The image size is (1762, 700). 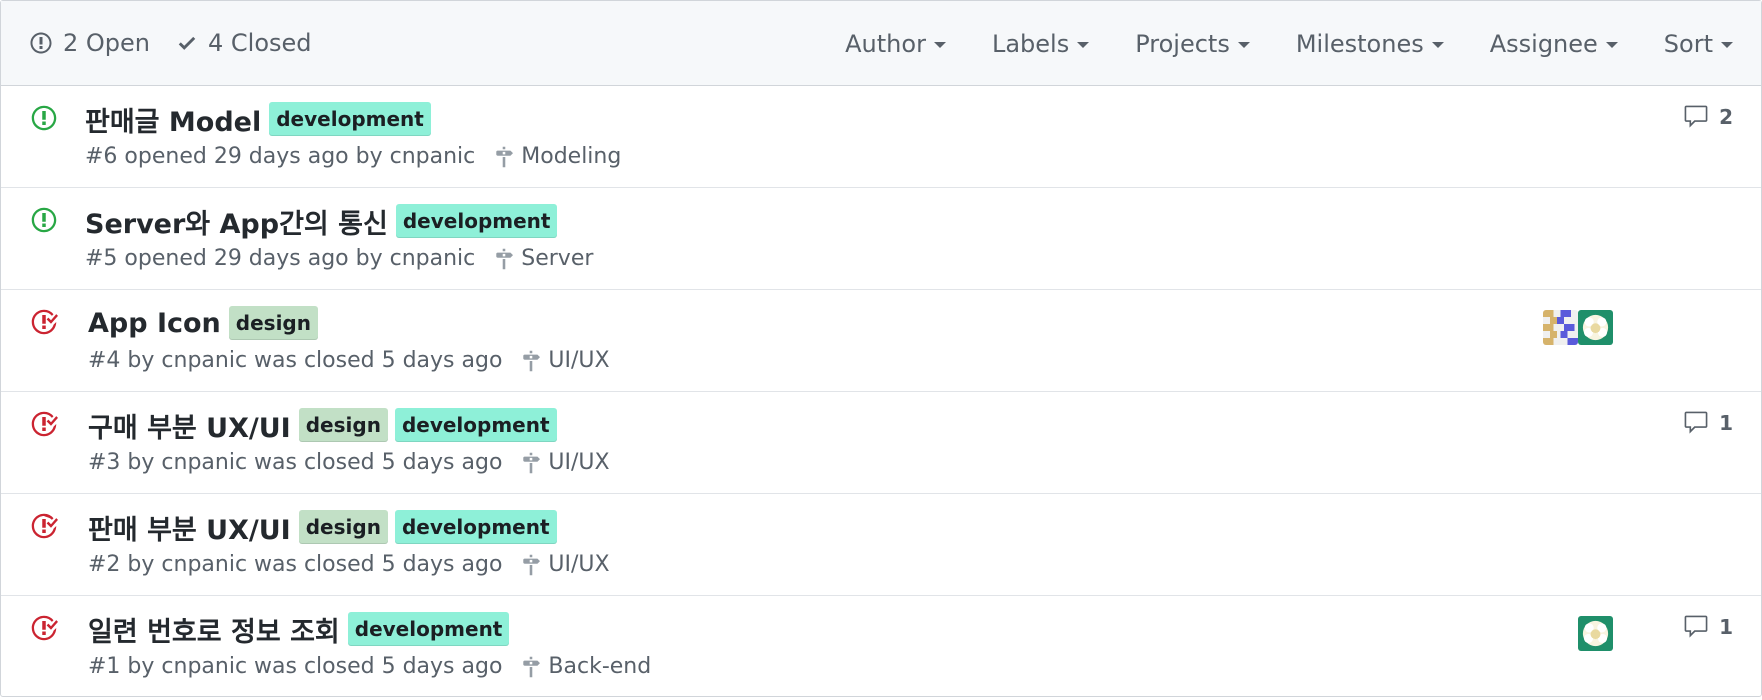 I want to click on assignee-filter: Assignee, so click(x=1554, y=44).